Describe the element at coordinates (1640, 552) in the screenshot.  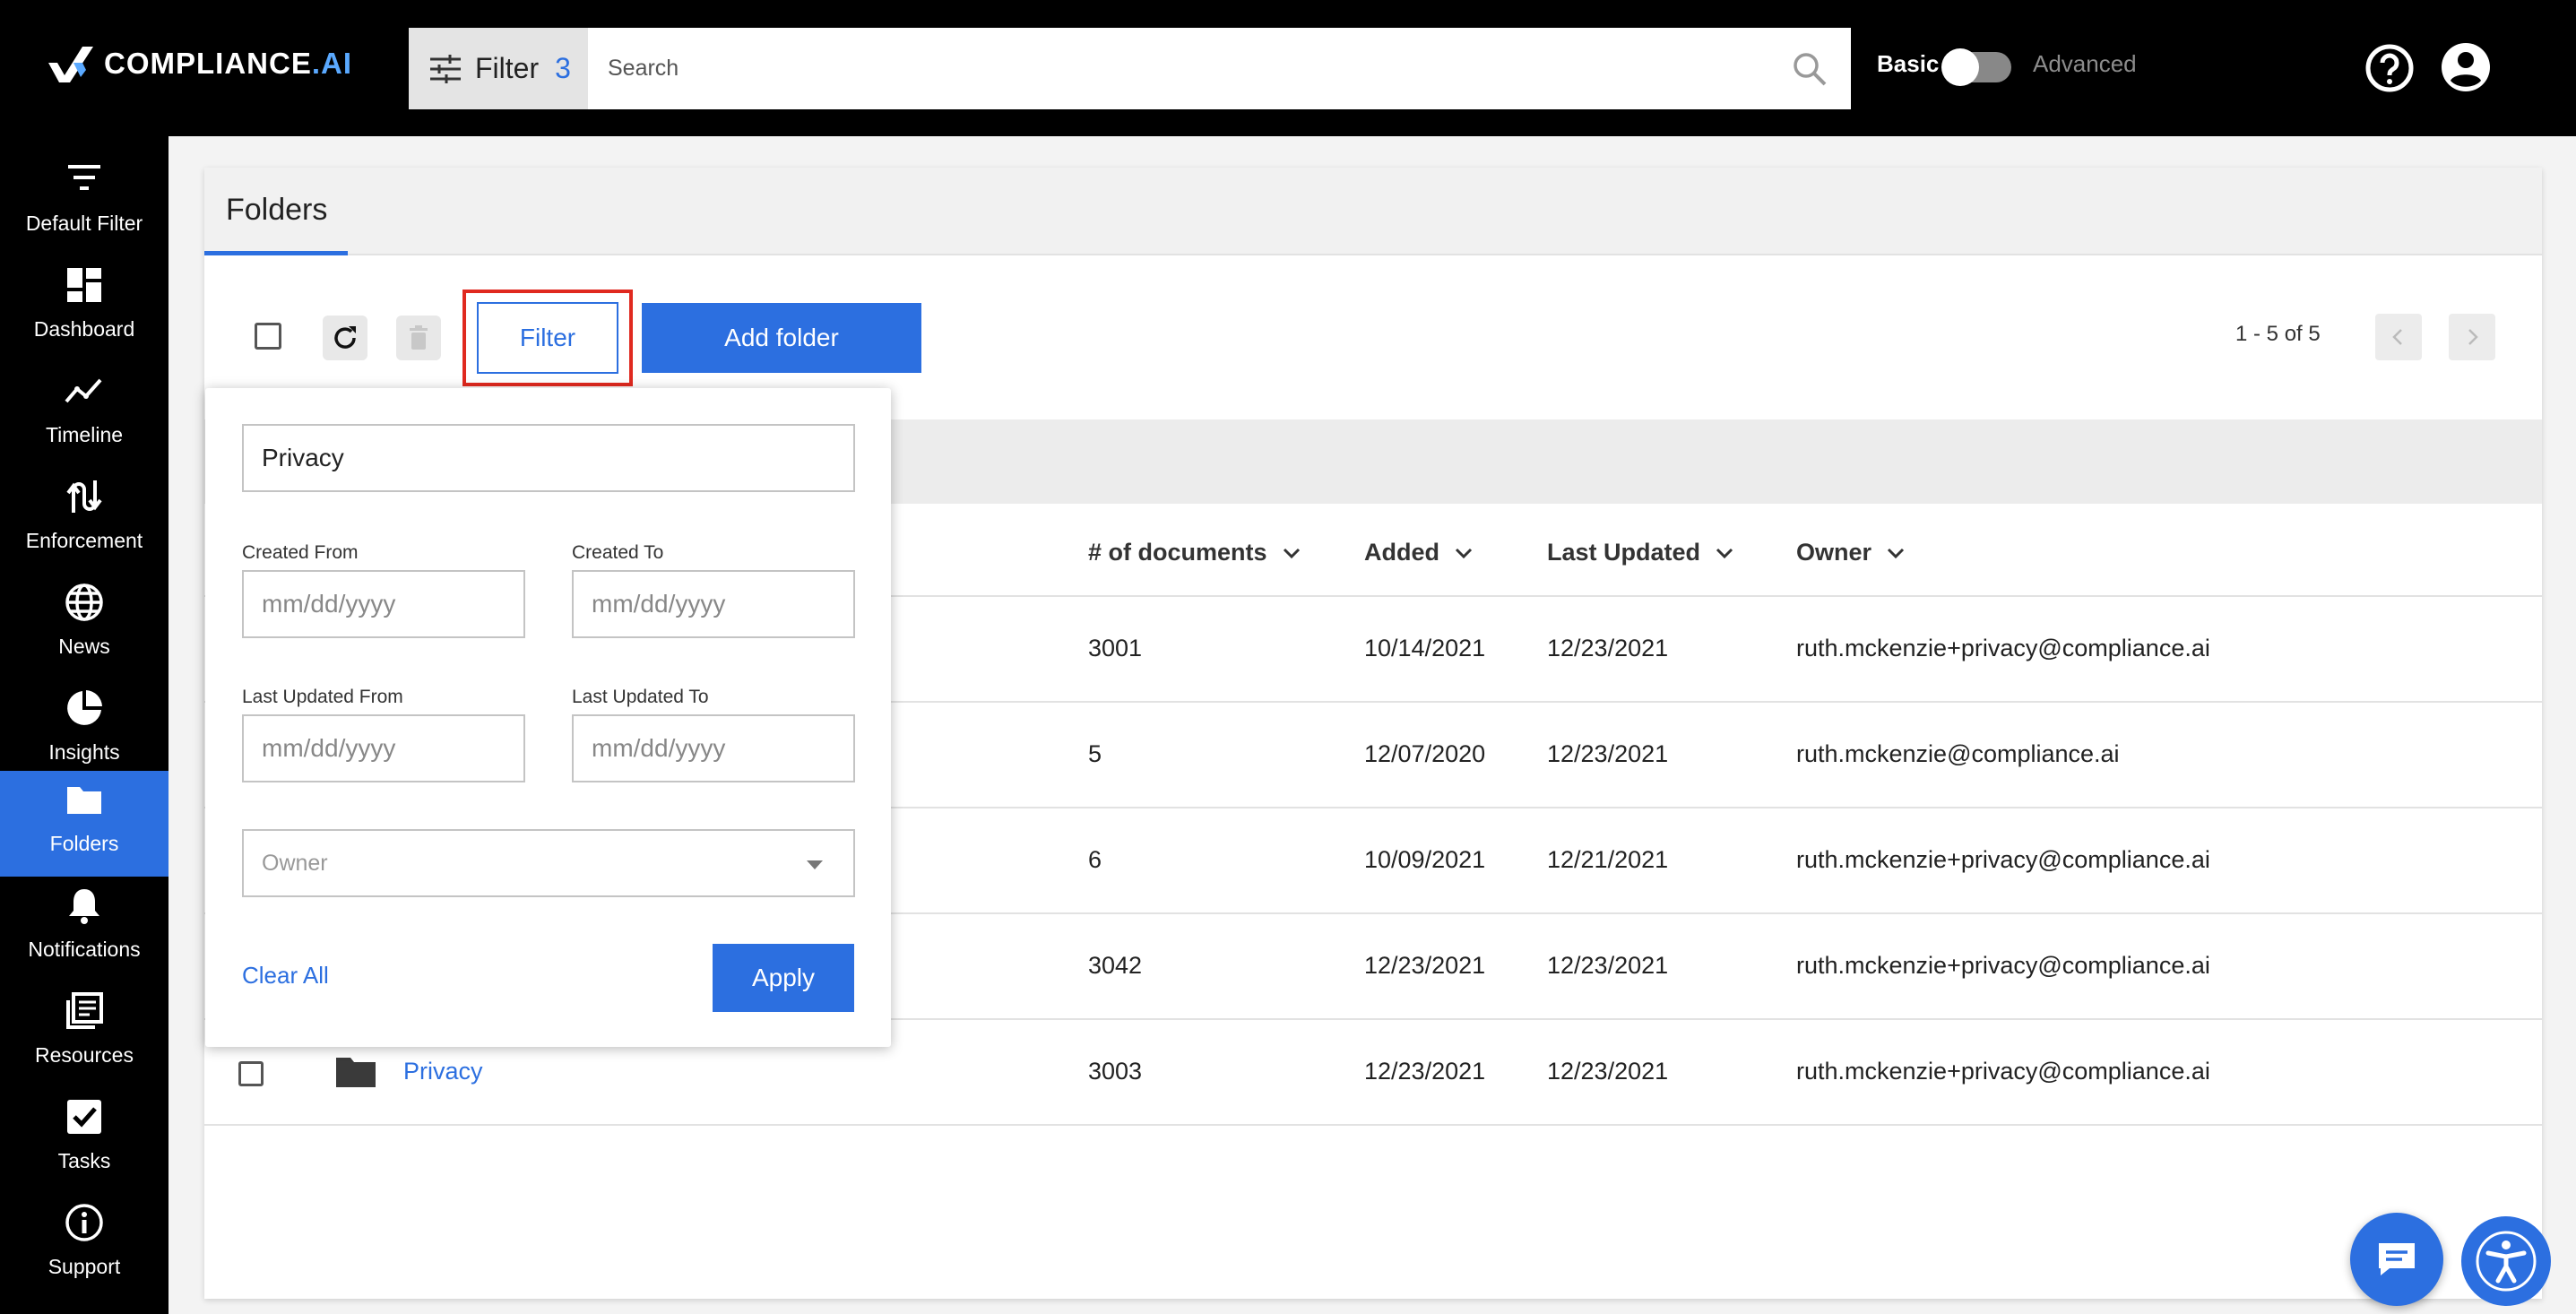
I see `column-last-updated: Last Updated` at that location.